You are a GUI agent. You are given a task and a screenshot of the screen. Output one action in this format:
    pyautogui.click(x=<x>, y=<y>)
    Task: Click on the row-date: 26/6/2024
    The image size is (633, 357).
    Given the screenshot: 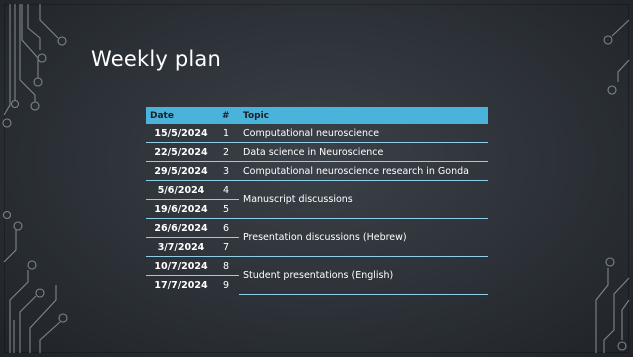 What is the action you would take?
    pyautogui.click(x=181, y=228)
    